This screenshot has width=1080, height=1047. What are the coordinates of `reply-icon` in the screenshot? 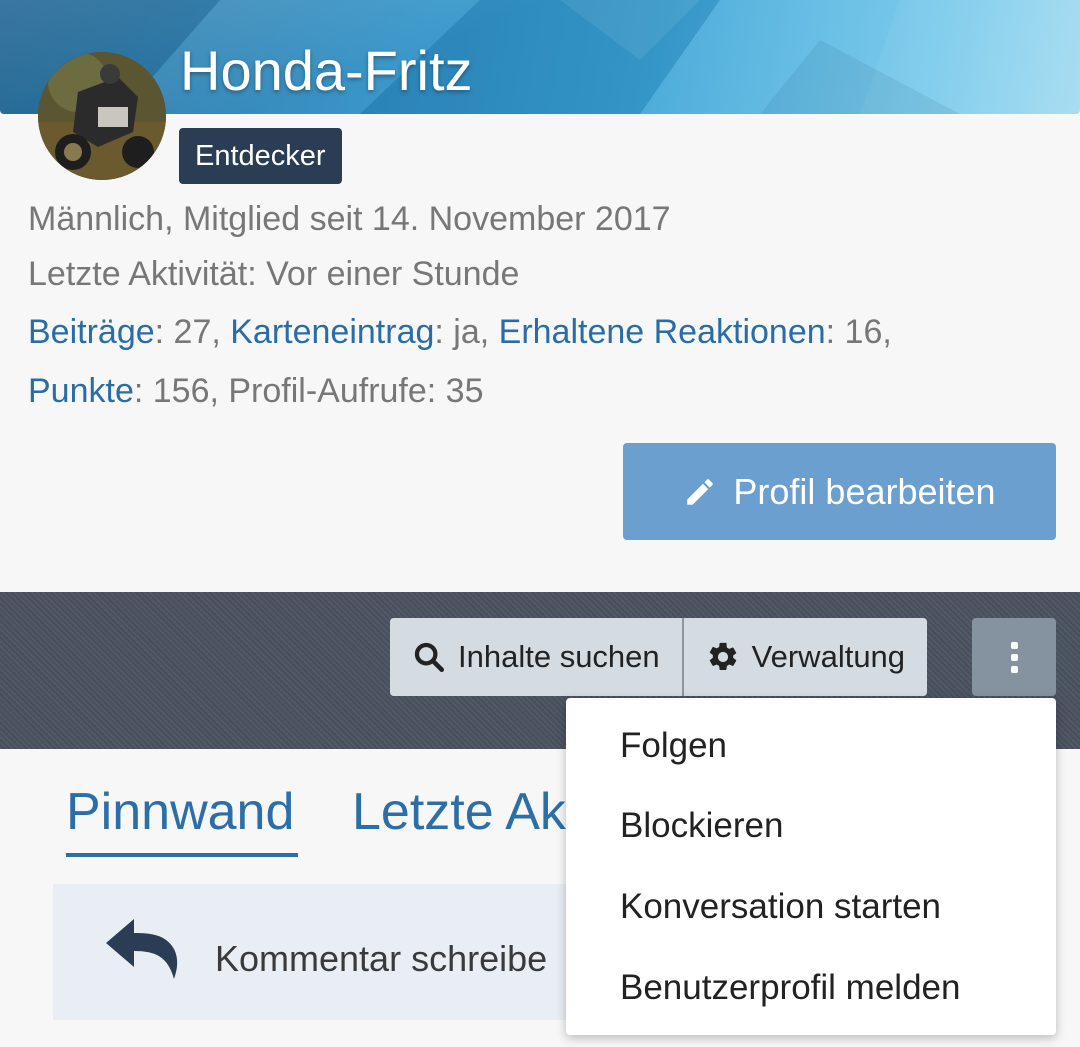 It's located at (142, 949).